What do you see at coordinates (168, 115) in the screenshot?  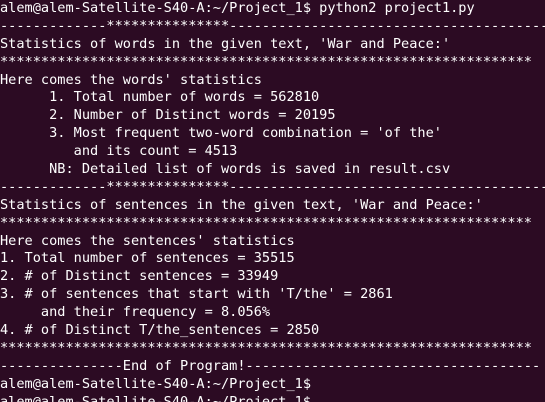 I see `words-distinct: 2. Number of Distinct words = 20195` at bounding box center [168, 115].